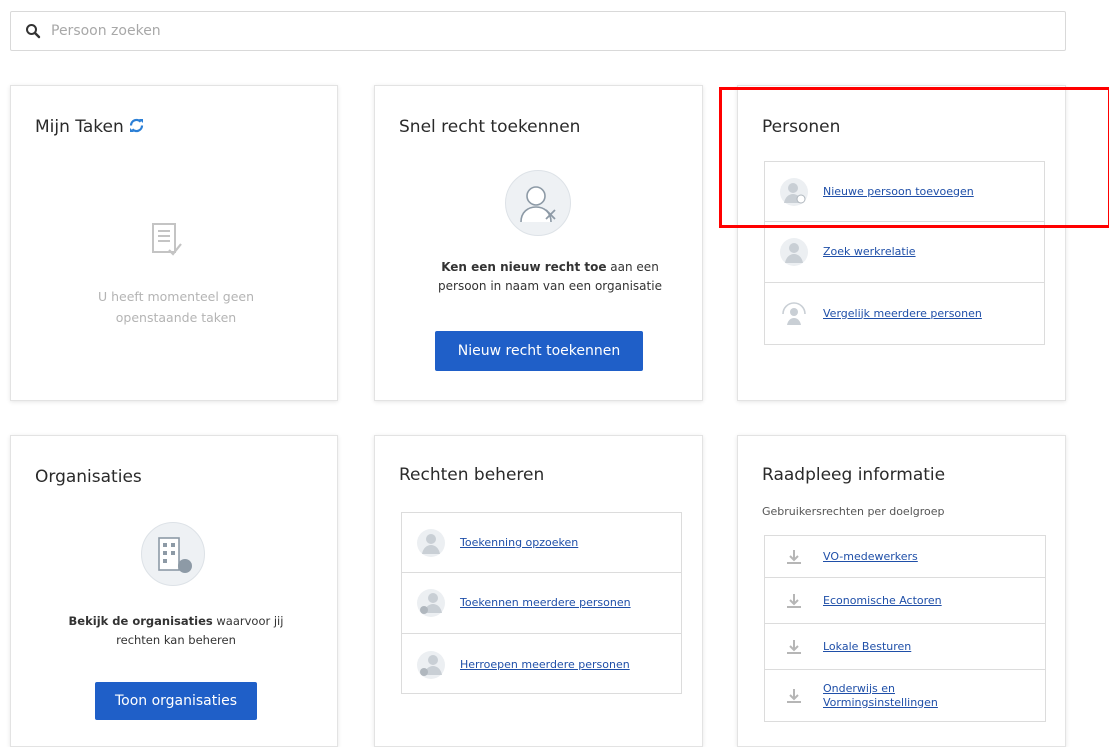 Image resolution: width=1109 pixels, height=747 pixels. I want to click on refresh-icon, so click(136, 128).